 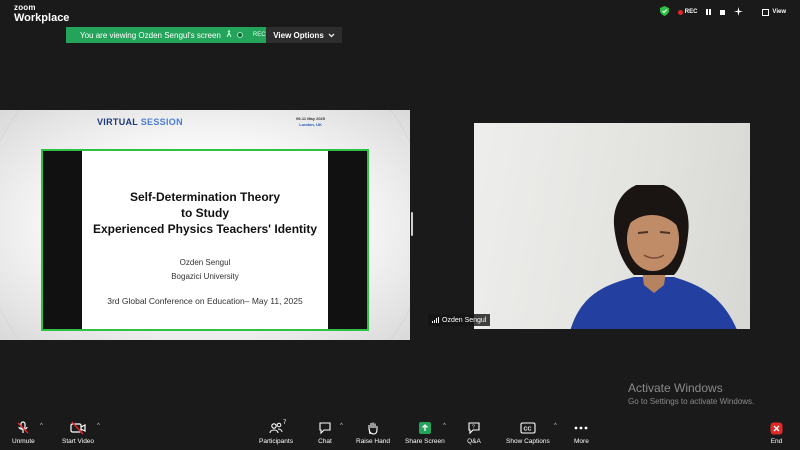 What do you see at coordinates (205, 229) in the screenshot?
I see `slide-title-line: Experienced Physics Teachers' Identity` at bounding box center [205, 229].